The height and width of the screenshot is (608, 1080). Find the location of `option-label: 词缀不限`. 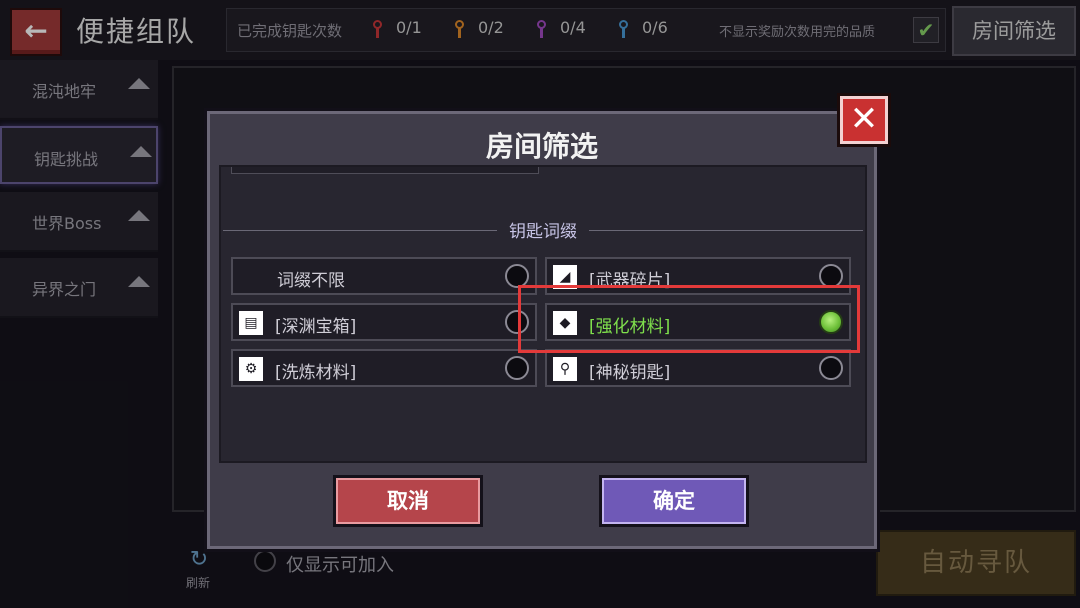

option-label: 词缀不限 is located at coordinates (311, 281).